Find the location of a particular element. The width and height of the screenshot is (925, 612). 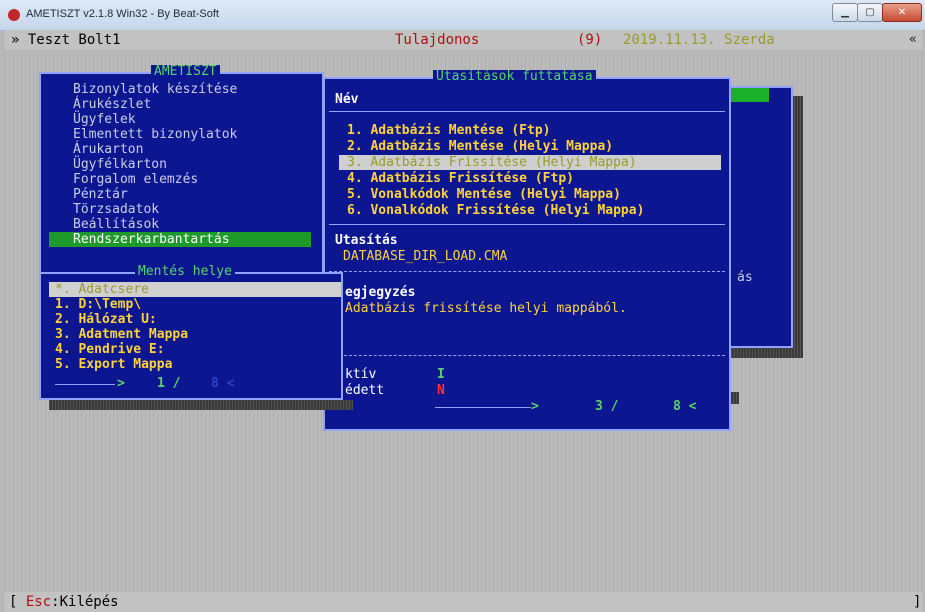

save-location-item: *. Adatcsere is located at coordinates (195, 289).